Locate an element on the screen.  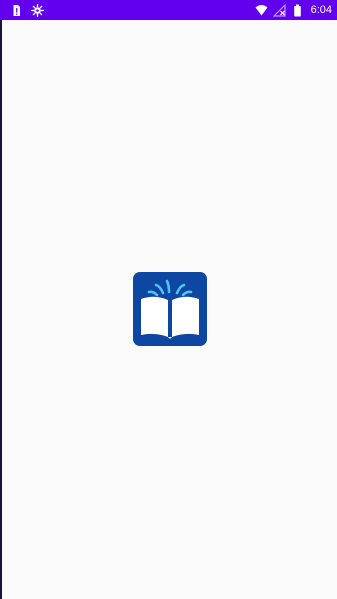
sim-card-alert-icon is located at coordinates (16, 10).